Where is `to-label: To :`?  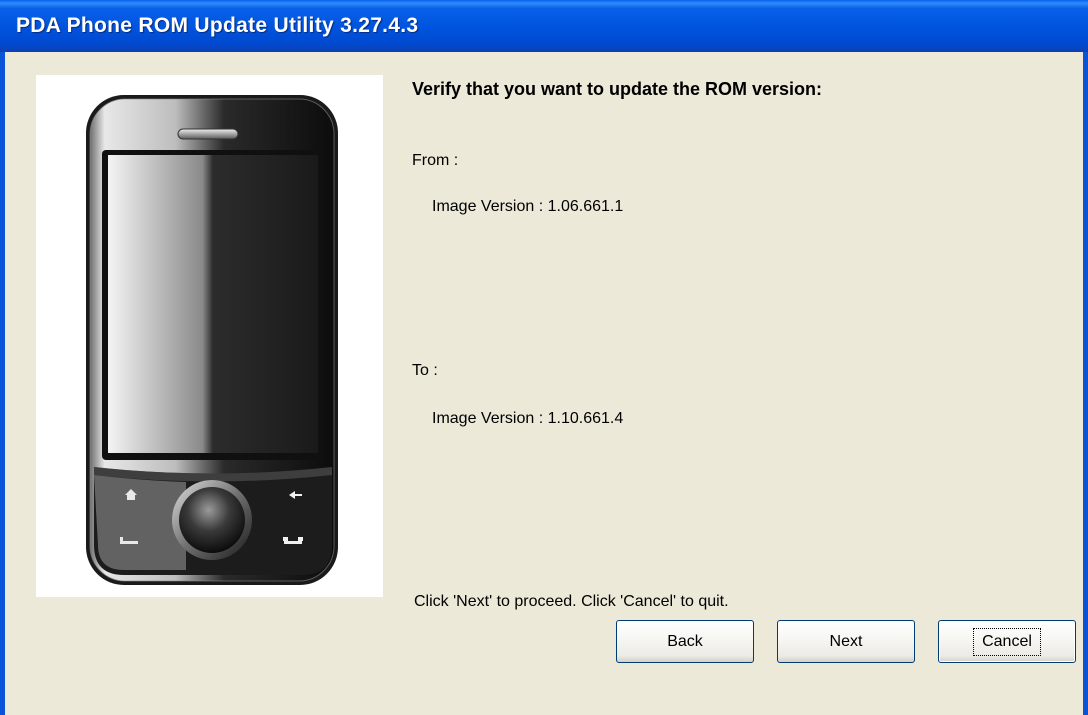
to-label: To : is located at coordinates (425, 370).